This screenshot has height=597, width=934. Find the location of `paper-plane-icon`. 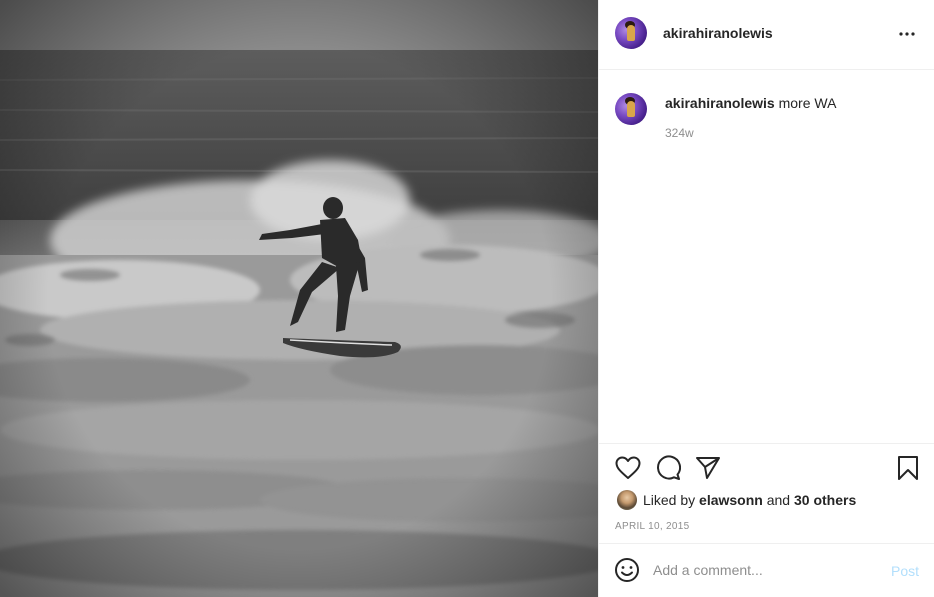

paper-plane-icon is located at coordinates (708, 468).